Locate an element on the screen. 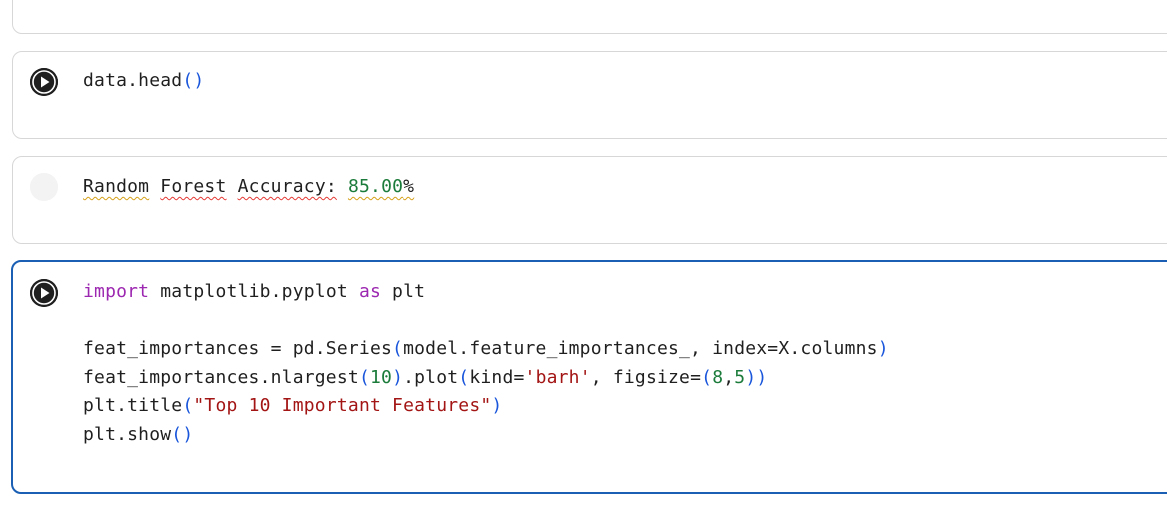 This screenshot has width=1167, height=521. output-word: Accuracy: is located at coordinates (287, 186).